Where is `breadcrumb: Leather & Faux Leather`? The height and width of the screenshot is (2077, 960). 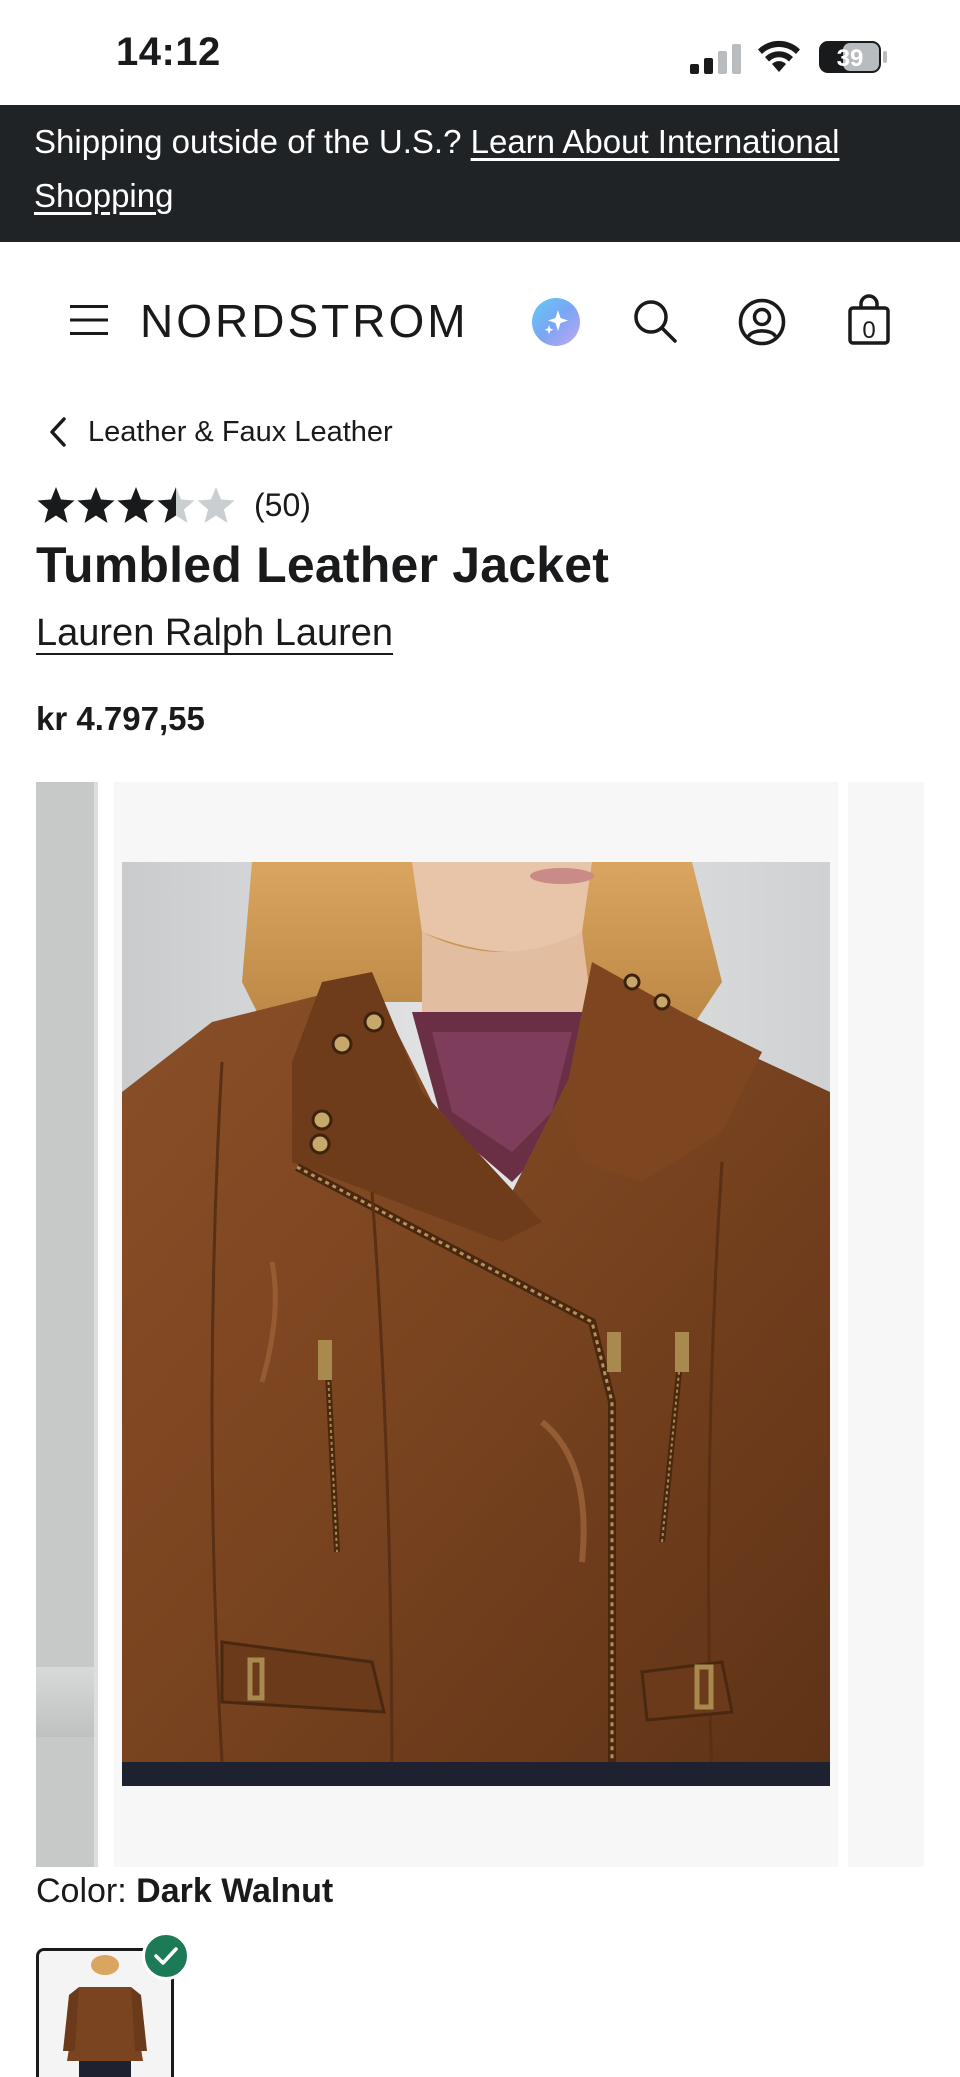
breadcrumb: Leather & Faux Leather is located at coordinates (219, 432).